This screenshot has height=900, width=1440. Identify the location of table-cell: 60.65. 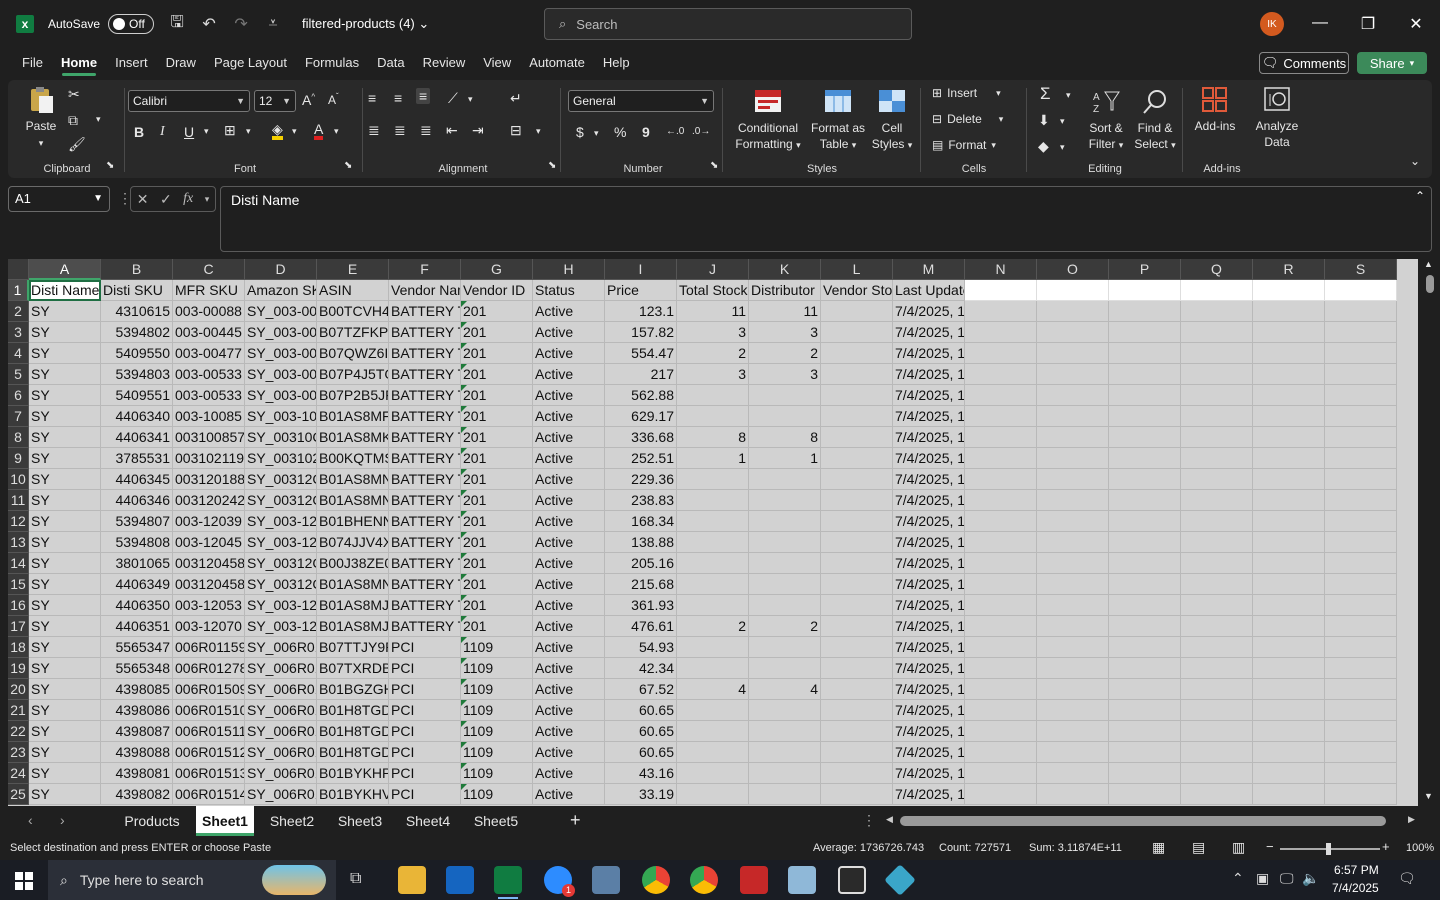
(641, 710).